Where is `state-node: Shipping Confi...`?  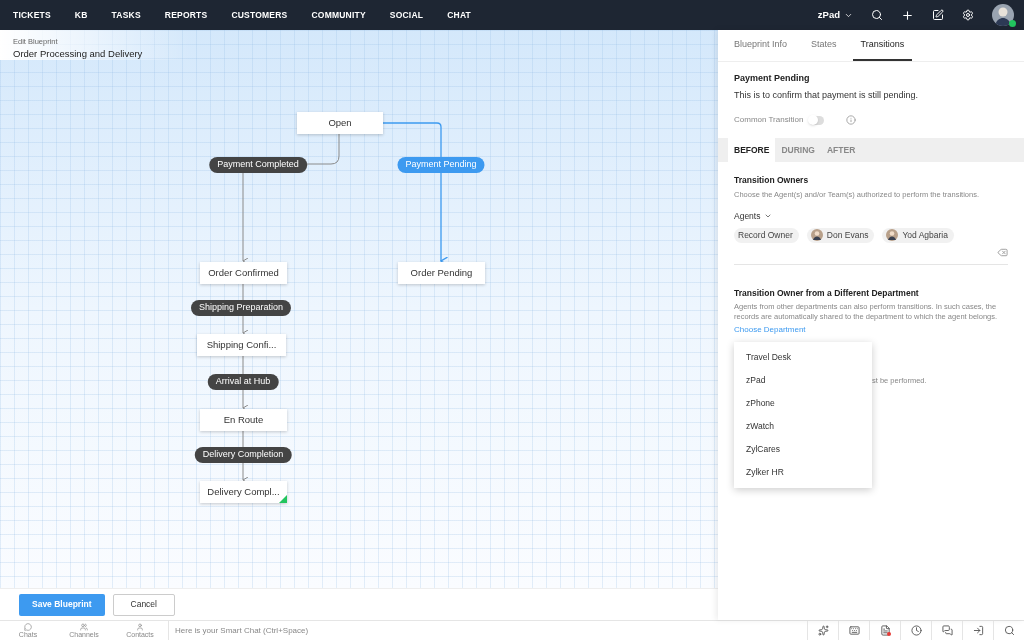
state-node: Shipping Confi... is located at coordinates (241, 345).